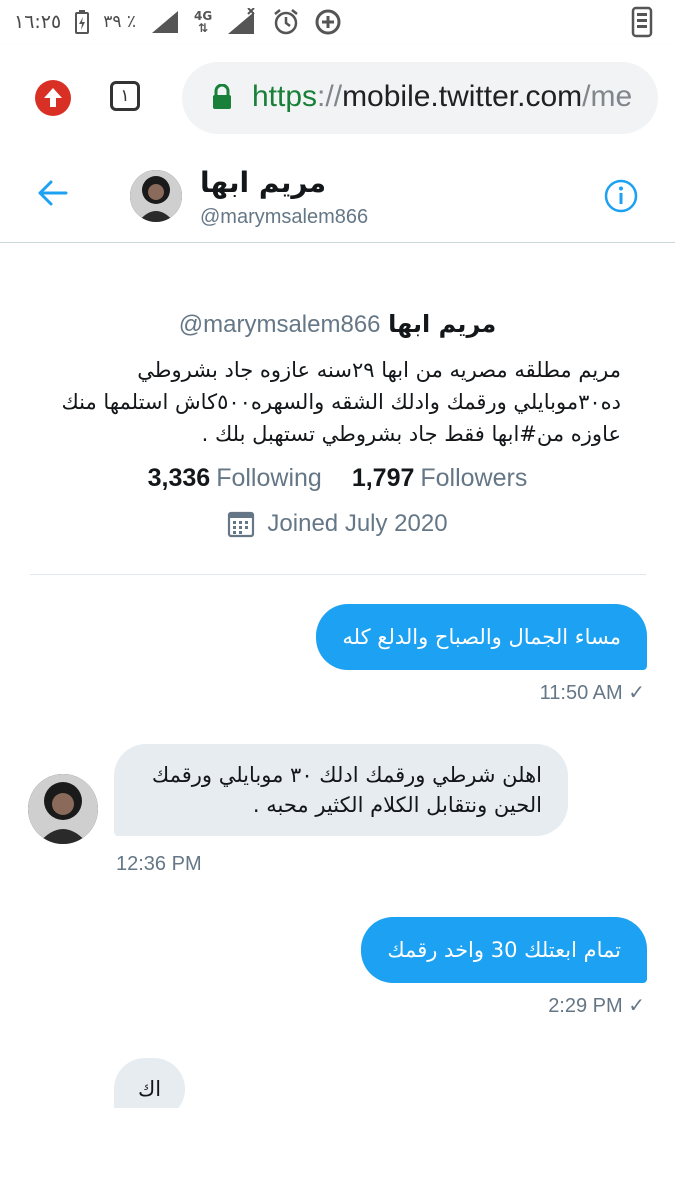 The height and width of the screenshot is (1200, 675). I want to click on lock-icon, so click(222, 97).